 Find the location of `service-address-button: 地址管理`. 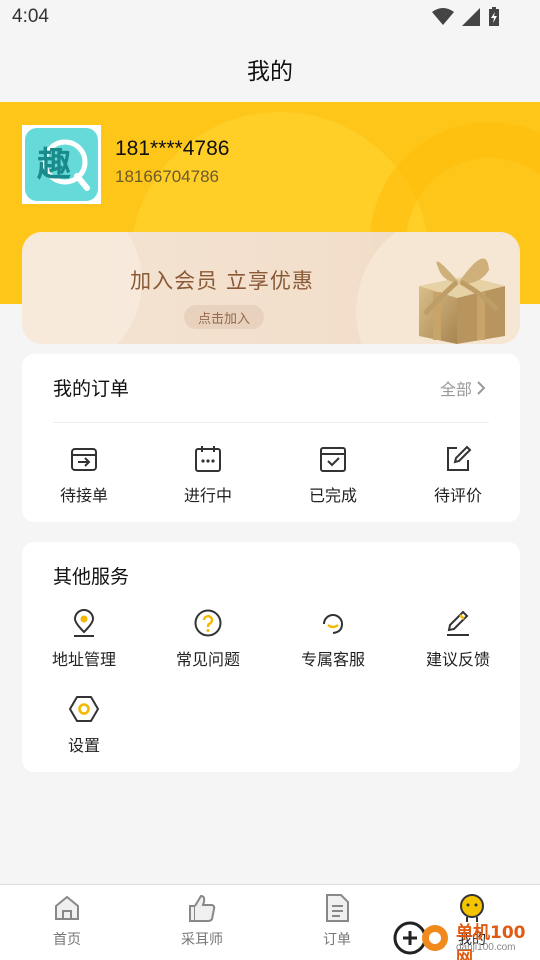

service-address-button: 地址管理 is located at coordinates (84, 639).